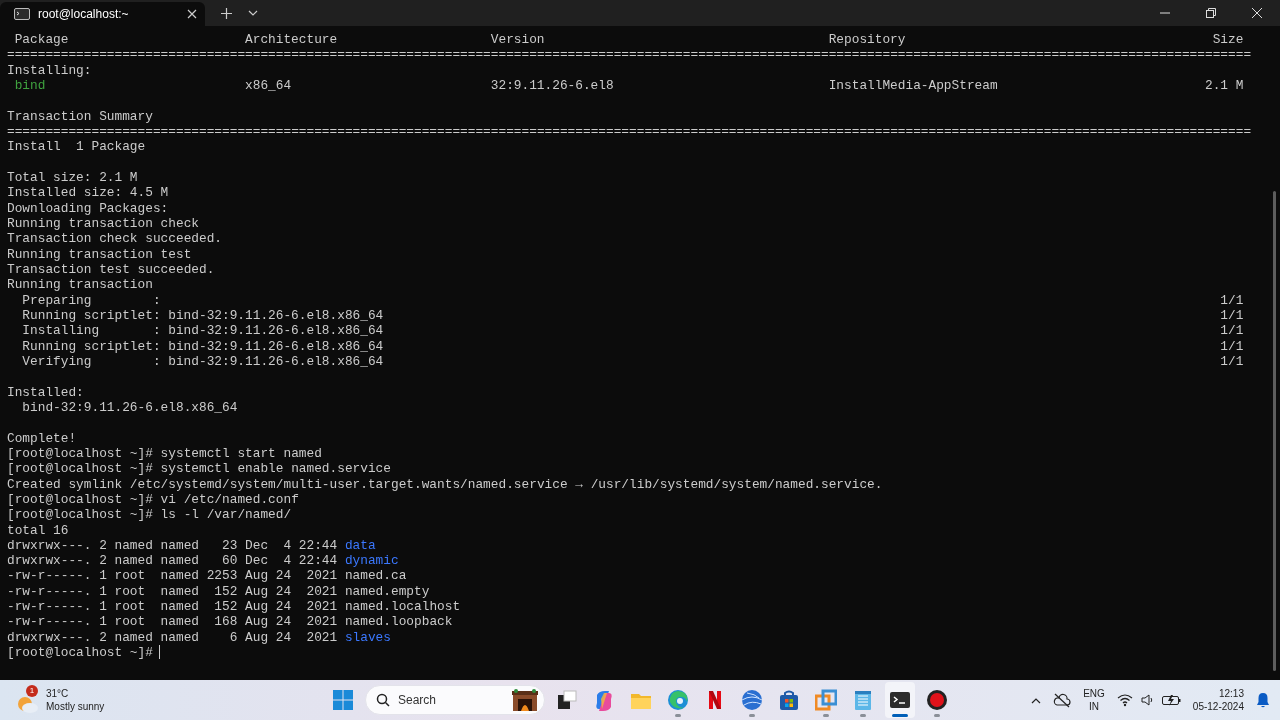 Image resolution: width=1280 pixels, height=720 pixels. I want to click on directory-name: dynamic, so click(371, 561).